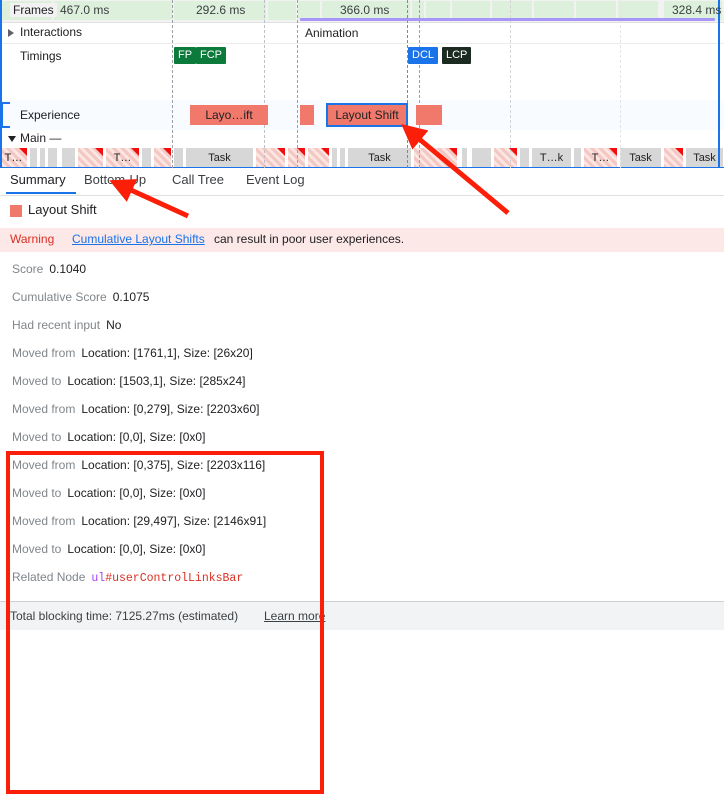 Image resolution: width=724 pixels, height=794 pixels. What do you see at coordinates (149, 199) in the screenshot?
I see `arrow-to-summary-tab` at bounding box center [149, 199].